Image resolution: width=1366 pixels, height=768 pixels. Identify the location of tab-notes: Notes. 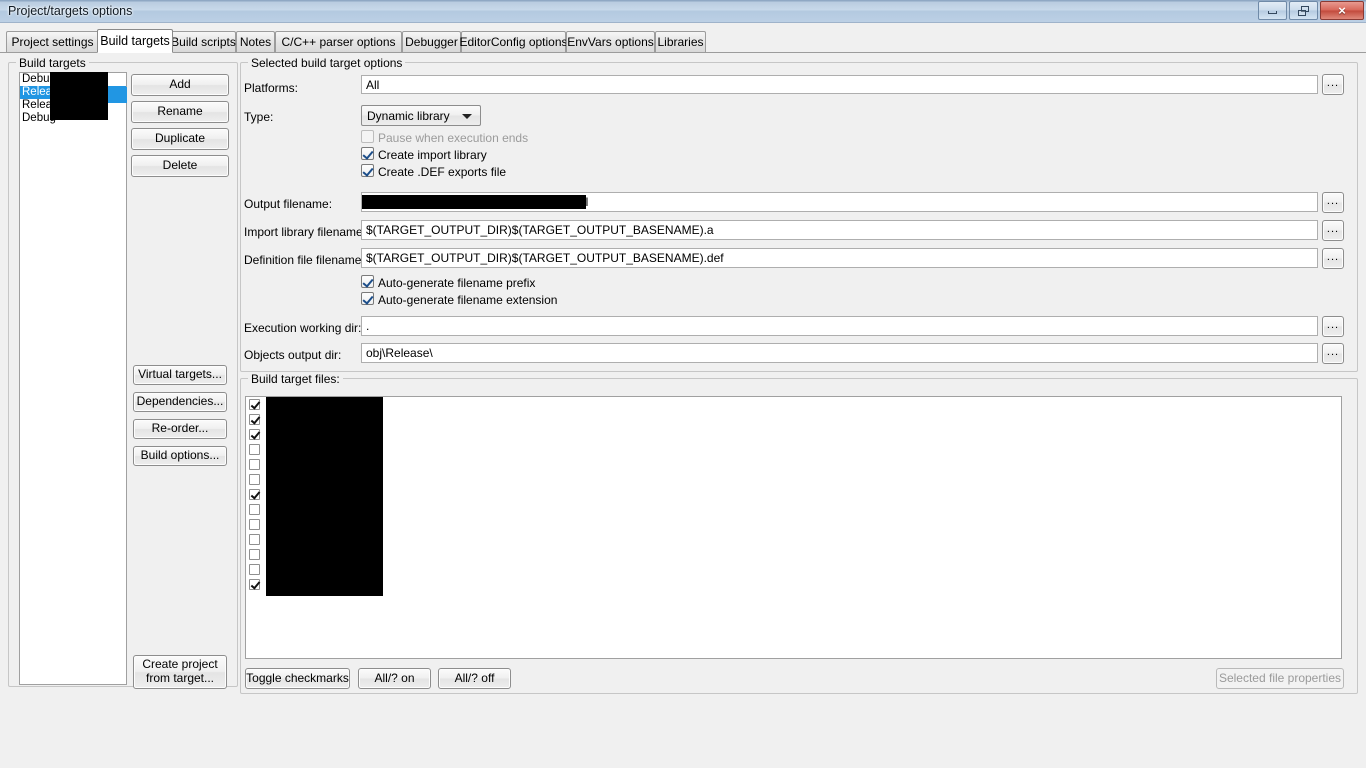
(255, 41).